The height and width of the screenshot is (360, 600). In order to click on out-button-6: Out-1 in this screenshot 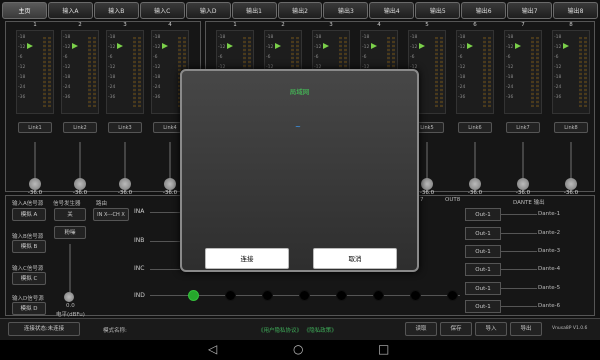, I will do `click(483, 306)`.